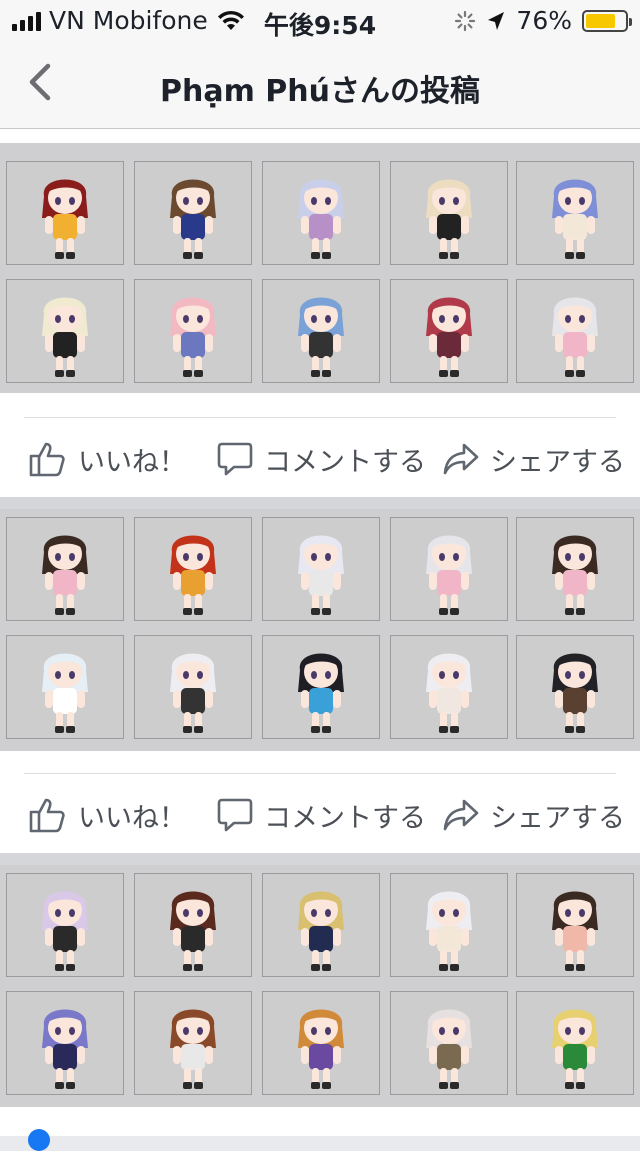  Describe the element at coordinates (496, 20) in the screenshot. I see `location-arrow-icon` at that location.